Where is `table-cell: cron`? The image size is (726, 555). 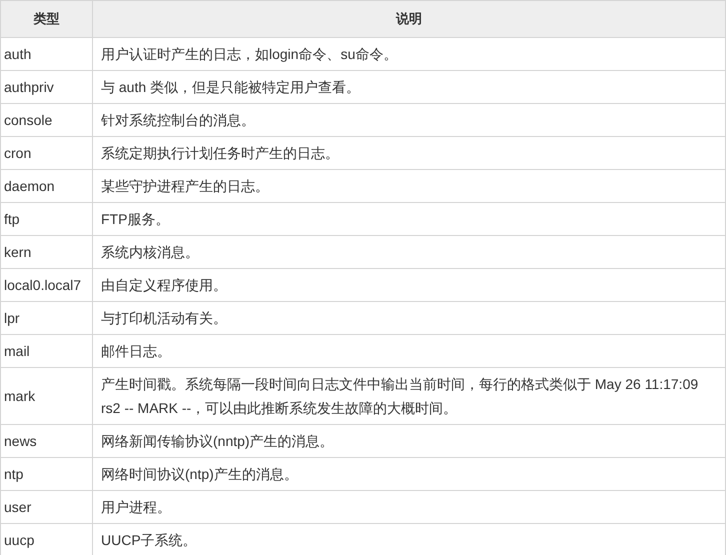 table-cell: cron is located at coordinates (46, 153).